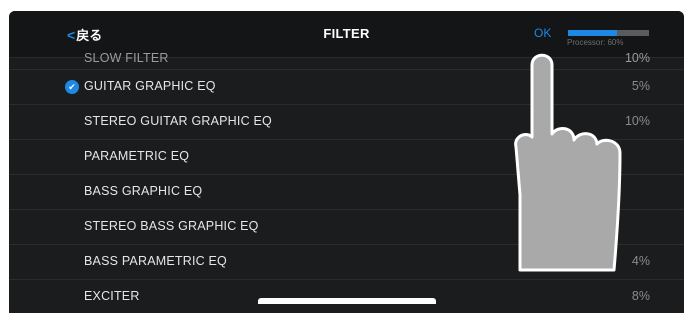 The height and width of the screenshot is (313, 693). I want to click on processor-meter, so click(608, 33).